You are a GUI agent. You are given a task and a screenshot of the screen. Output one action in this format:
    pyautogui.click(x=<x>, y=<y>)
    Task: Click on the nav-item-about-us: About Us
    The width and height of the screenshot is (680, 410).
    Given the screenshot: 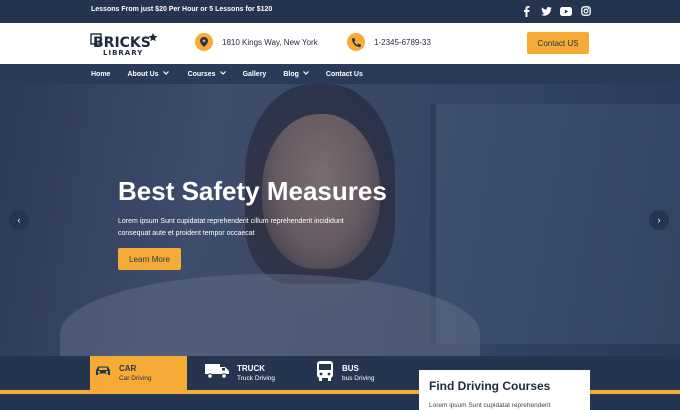 What is the action you would take?
    pyautogui.click(x=148, y=74)
    